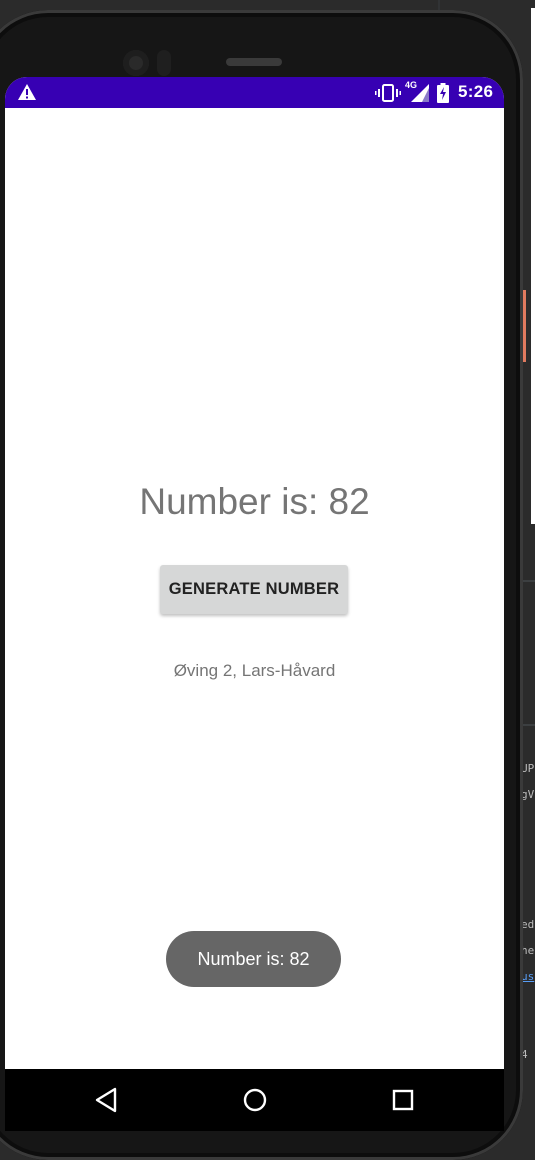 This screenshot has width=535, height=1160. Describe the element at coordinates (524, 1054) in the screenshot. I see `ide-code-snippet: 4` at that location.